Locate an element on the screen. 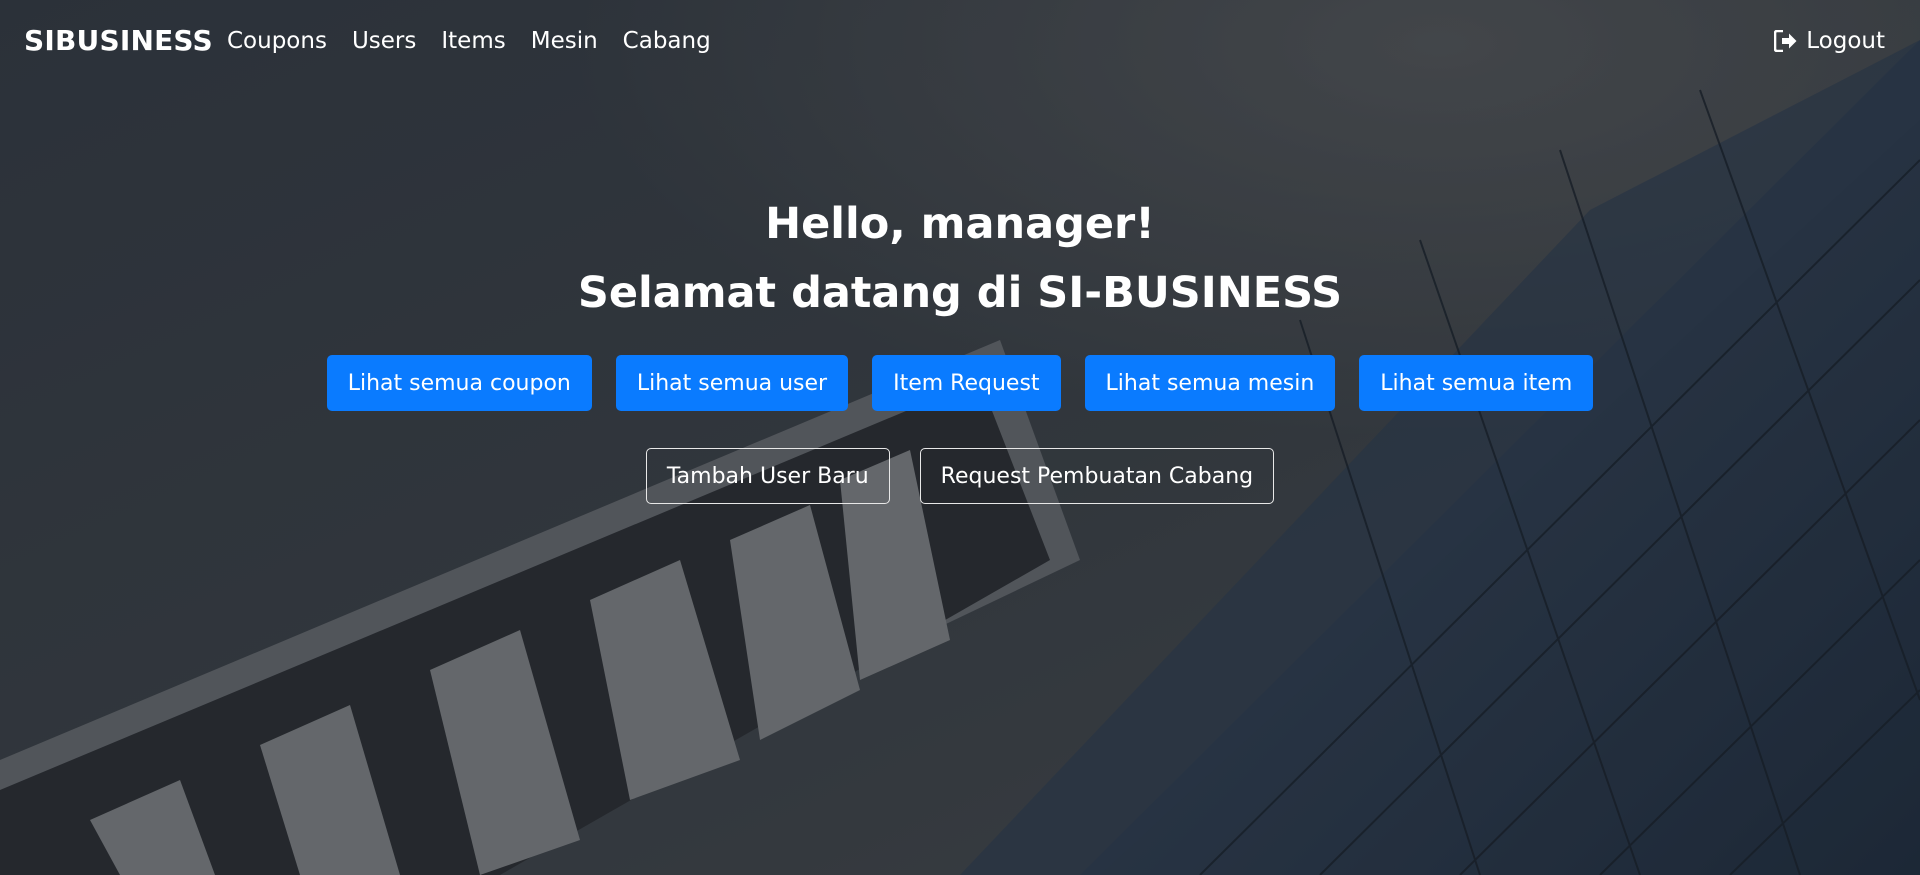 The image size is (1920, 875). brand-logo: SIBUSINESS is located at coordinates (118, 40).